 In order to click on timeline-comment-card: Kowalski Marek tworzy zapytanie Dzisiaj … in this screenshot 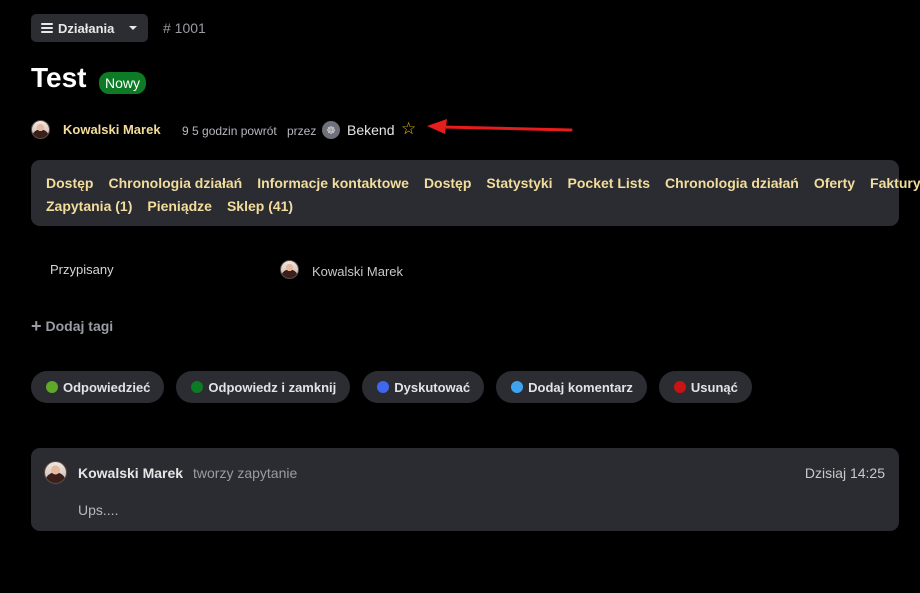, I will do `click(465, 489)`.